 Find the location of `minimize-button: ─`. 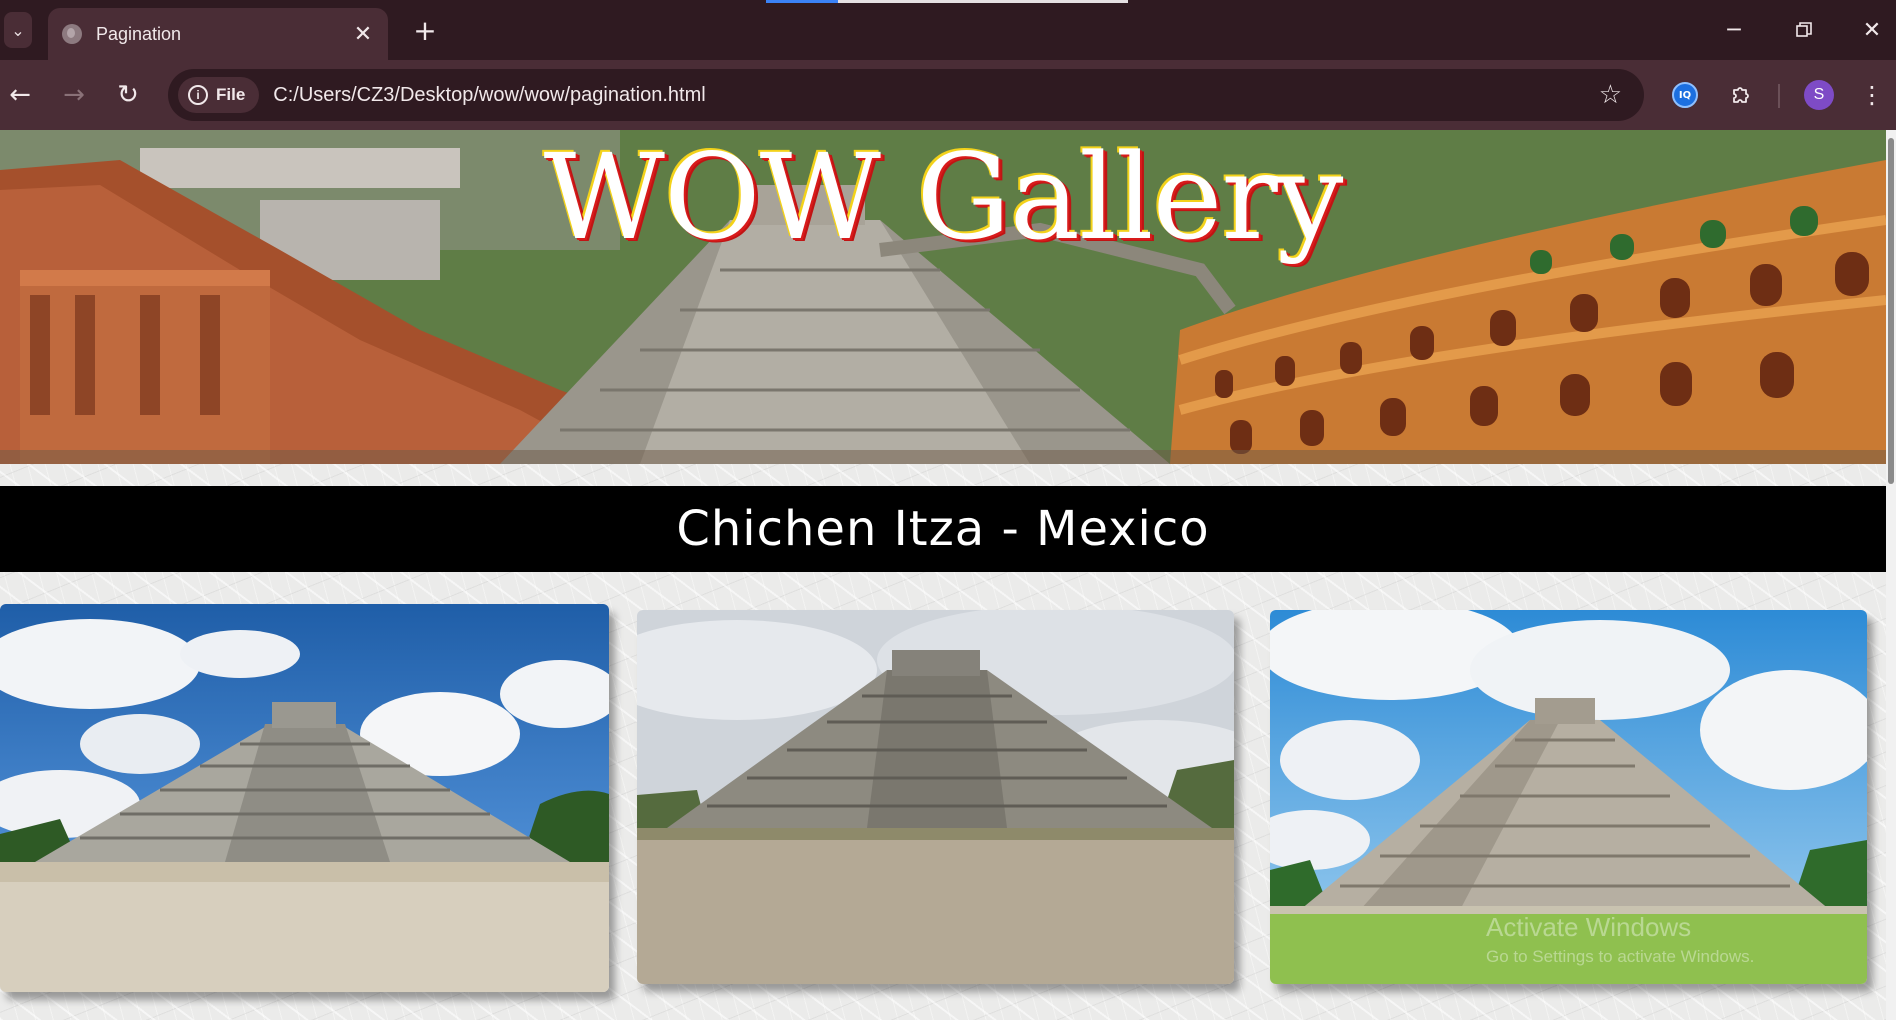

minimize-button: ─ is located at coordinates (1734, 30).